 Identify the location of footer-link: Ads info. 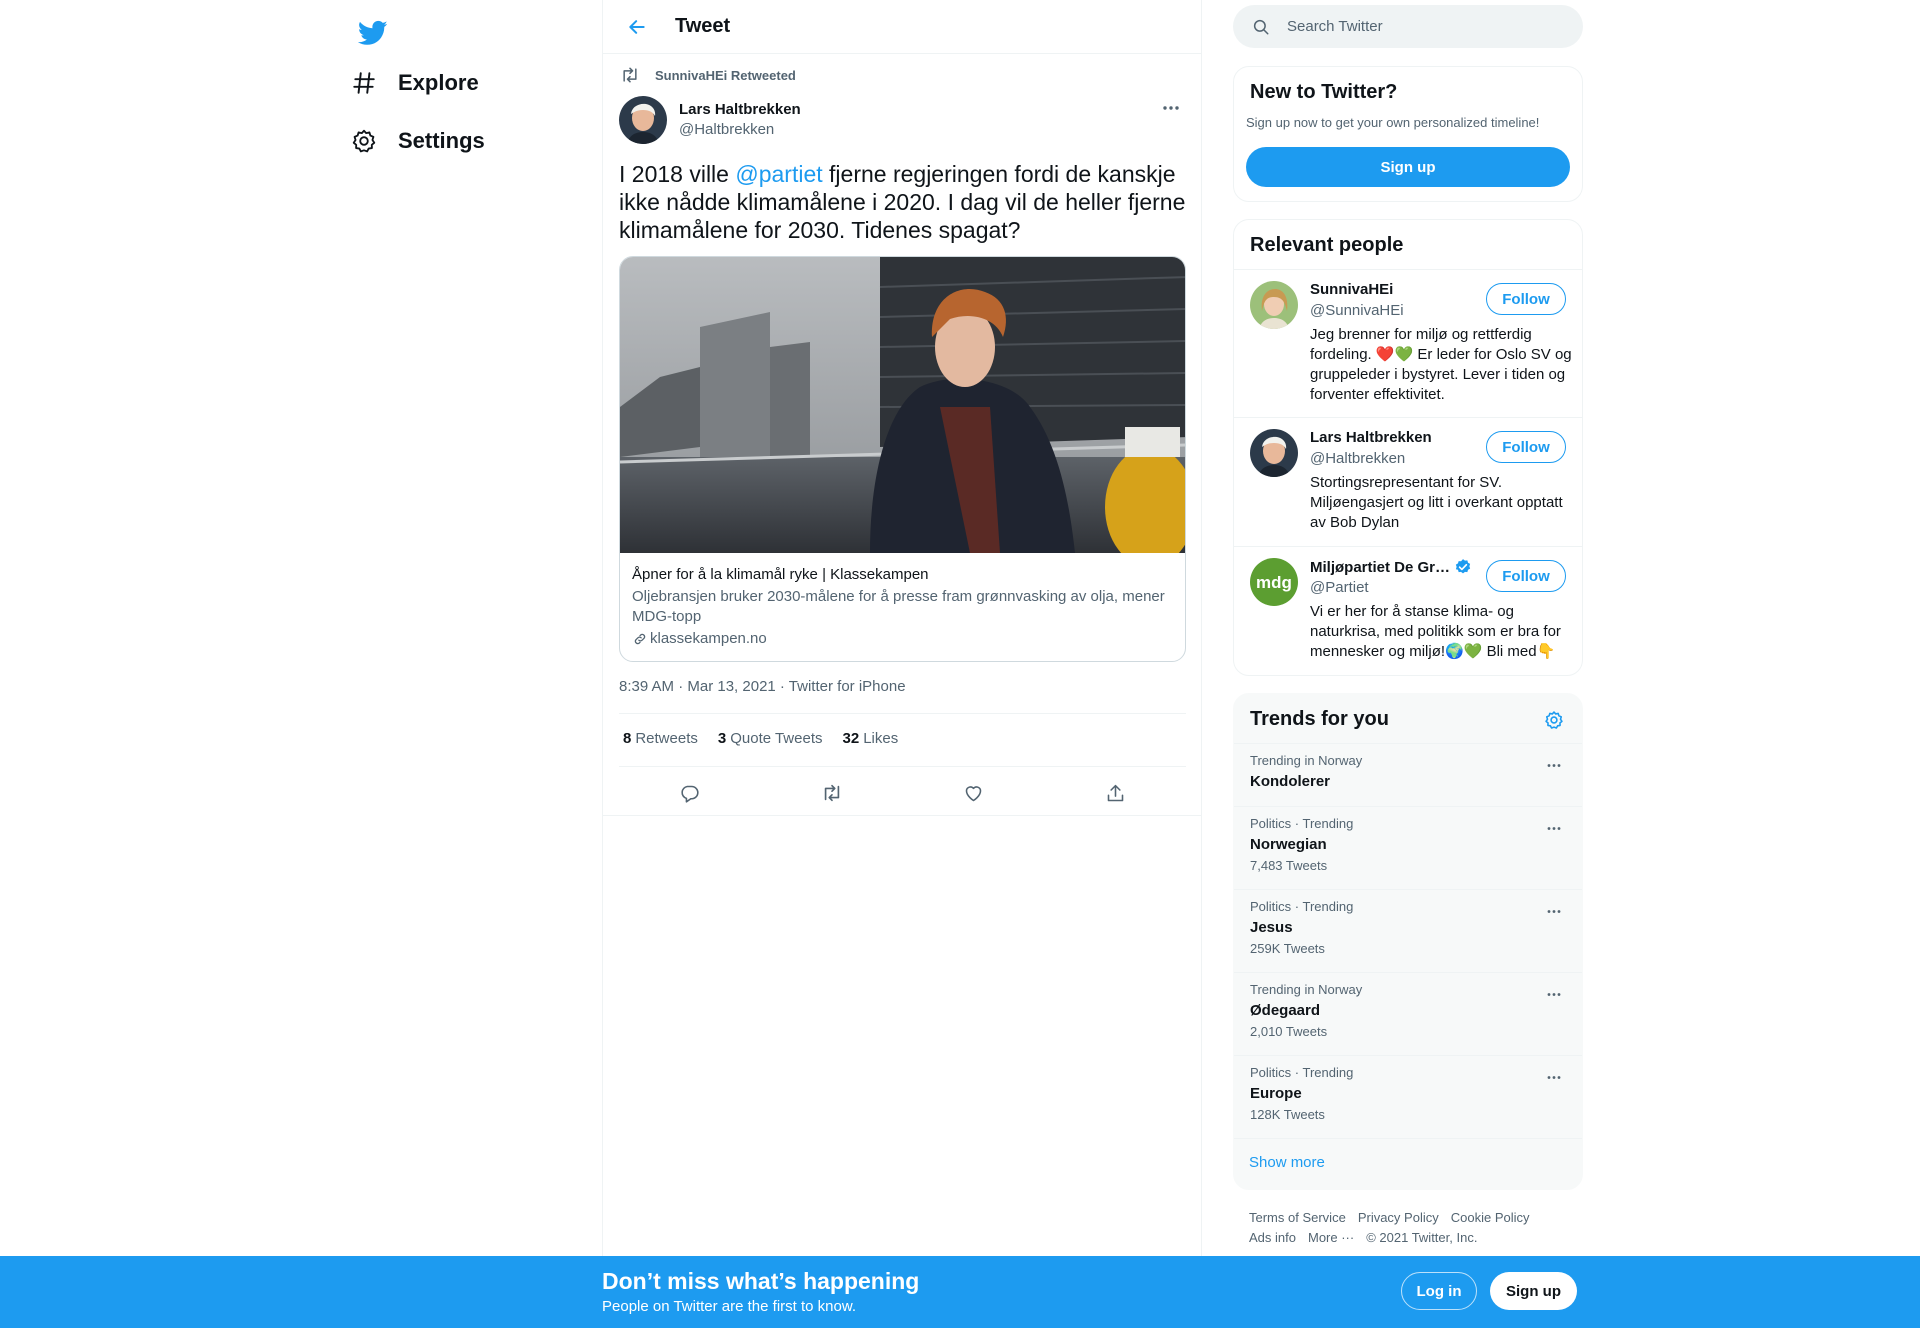
(1272, 1237).